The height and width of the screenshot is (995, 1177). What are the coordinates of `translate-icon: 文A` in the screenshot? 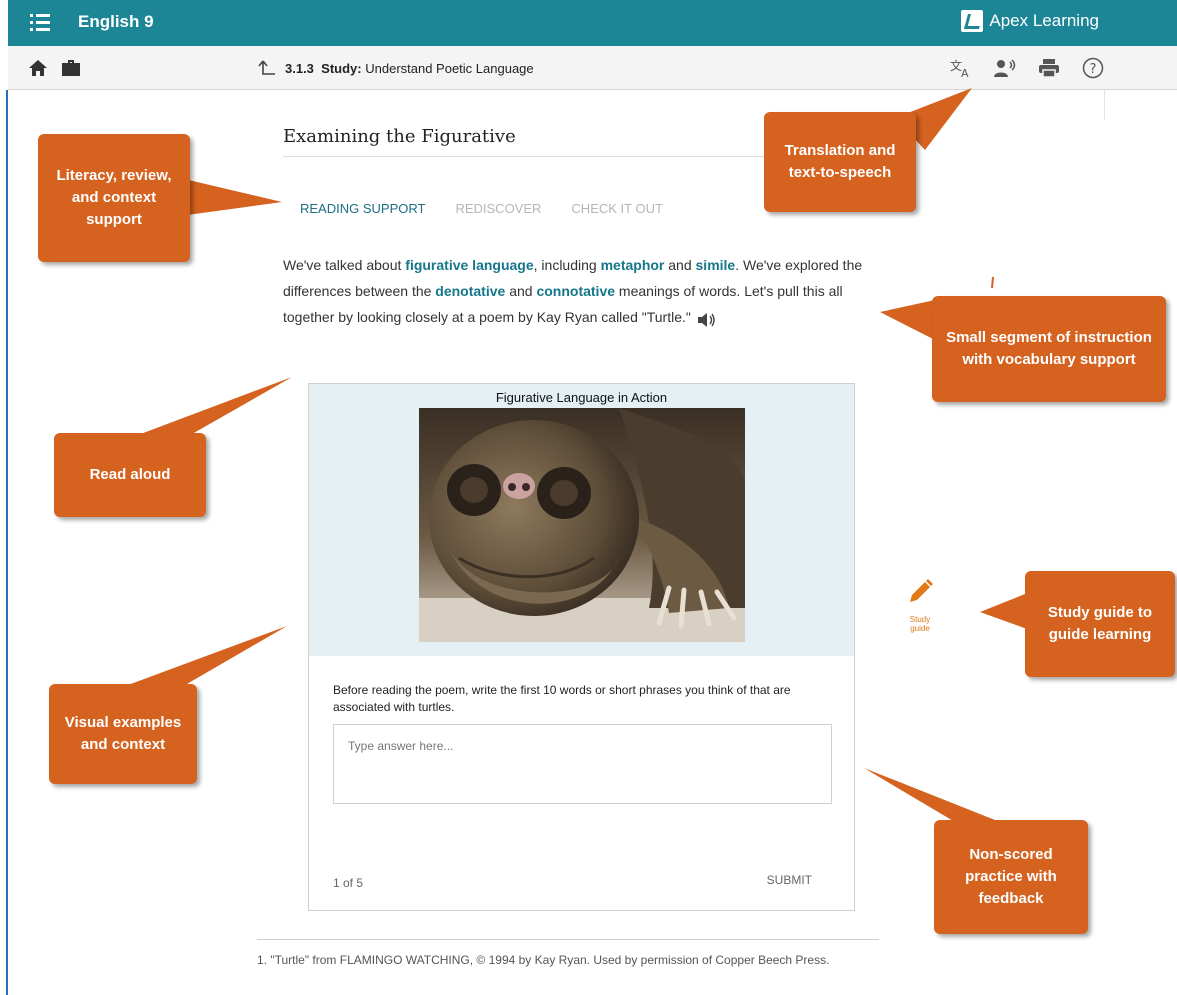 It's located at (961, 68).